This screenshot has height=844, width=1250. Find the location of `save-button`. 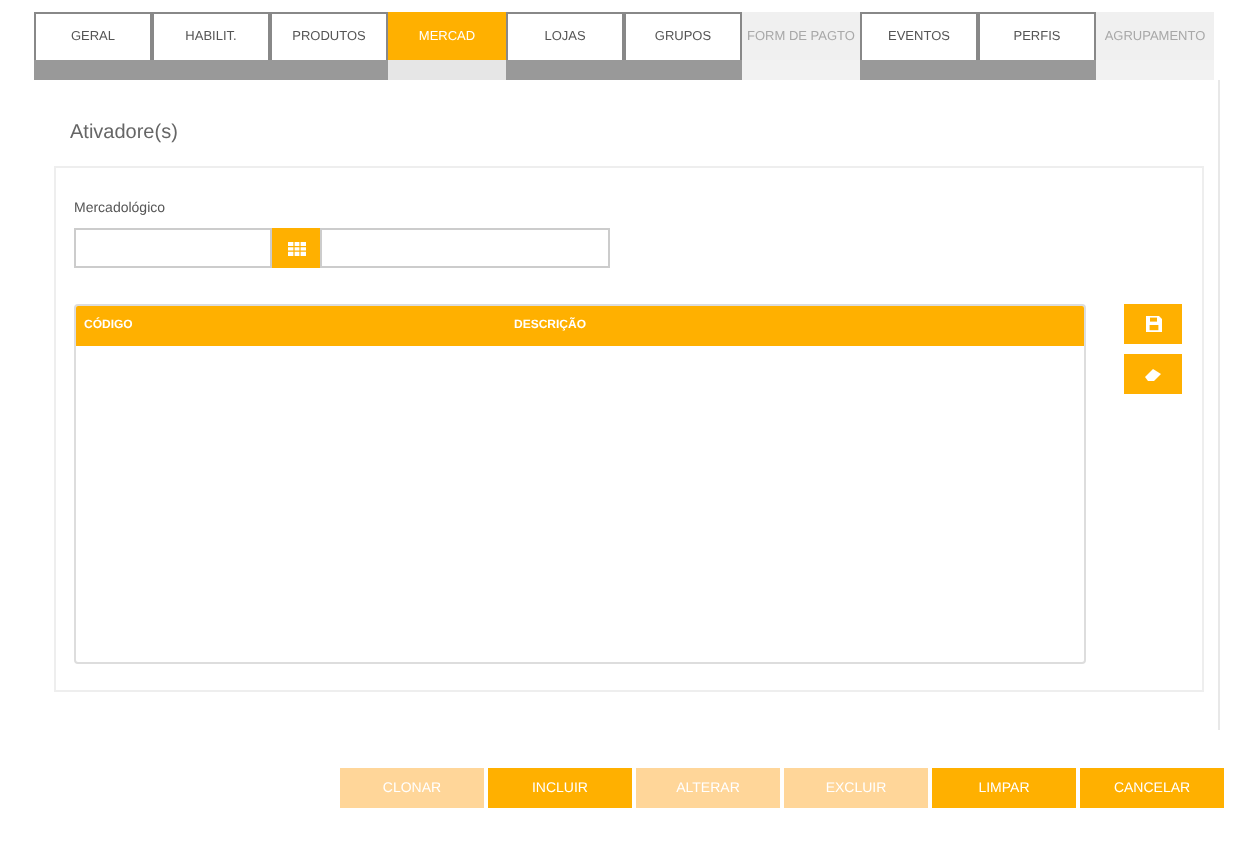

save-button is located at coordinates (1153, 324).